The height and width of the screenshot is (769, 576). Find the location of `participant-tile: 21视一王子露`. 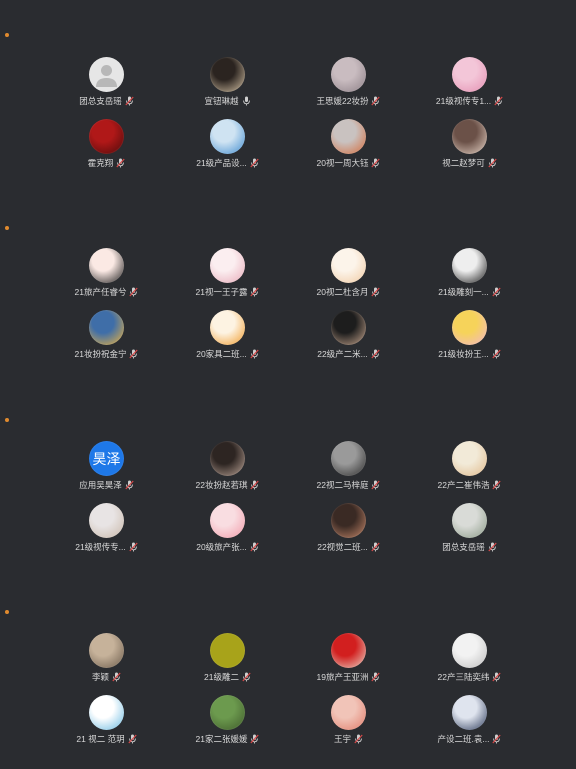

participant-tile: 21视一王子露 is located at coordinates (227, 279).